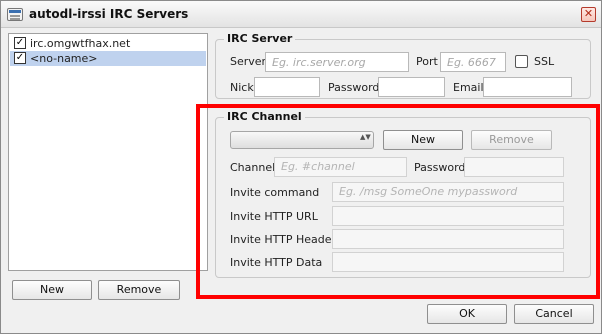 Image resolution: width=602 pixels, height=334 pixels. I want to click on irc-channel-title: IRC Channel, so click(264, 116).